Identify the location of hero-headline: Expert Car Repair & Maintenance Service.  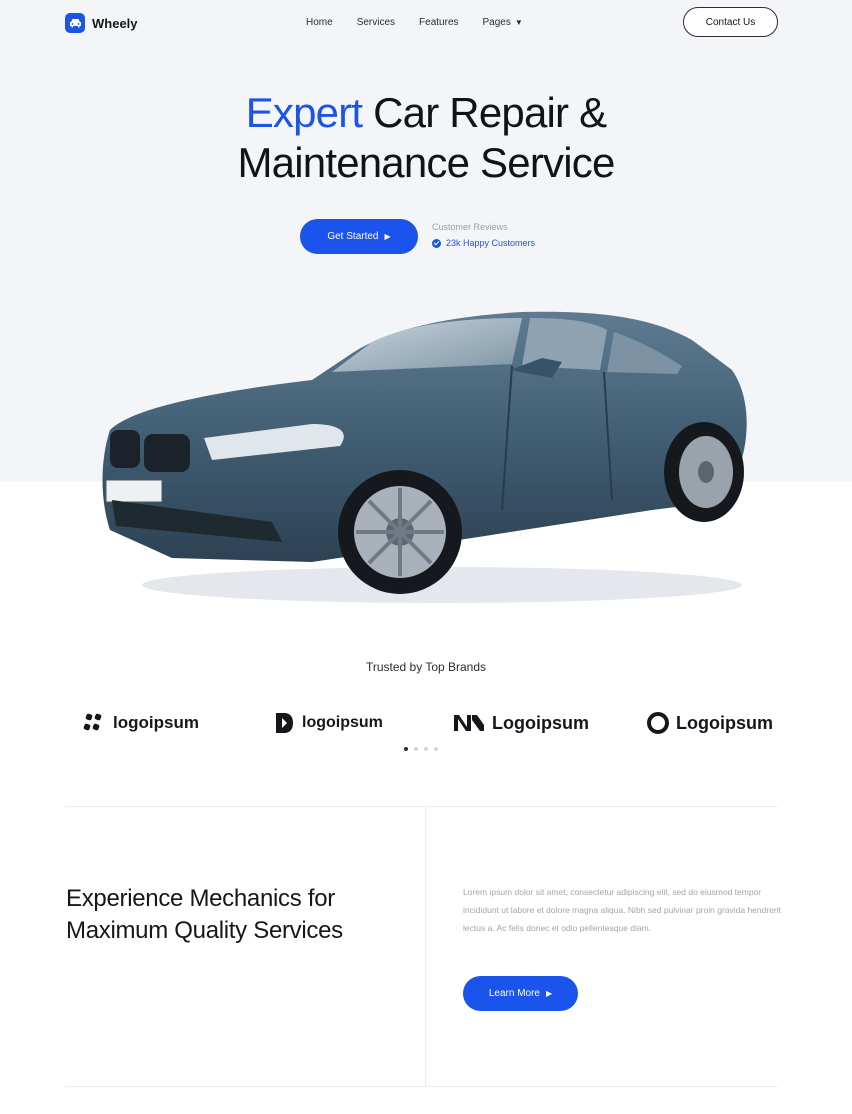
(426, 138).